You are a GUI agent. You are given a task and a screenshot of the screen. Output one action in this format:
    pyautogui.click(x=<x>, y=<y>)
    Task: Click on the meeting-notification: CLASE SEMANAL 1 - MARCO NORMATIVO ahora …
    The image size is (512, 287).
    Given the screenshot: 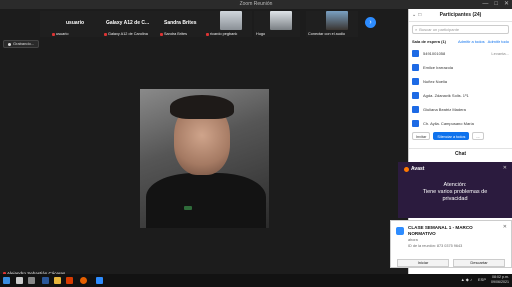 What is the action you would take?
    pyautogui.click(x=451, y=244)
    